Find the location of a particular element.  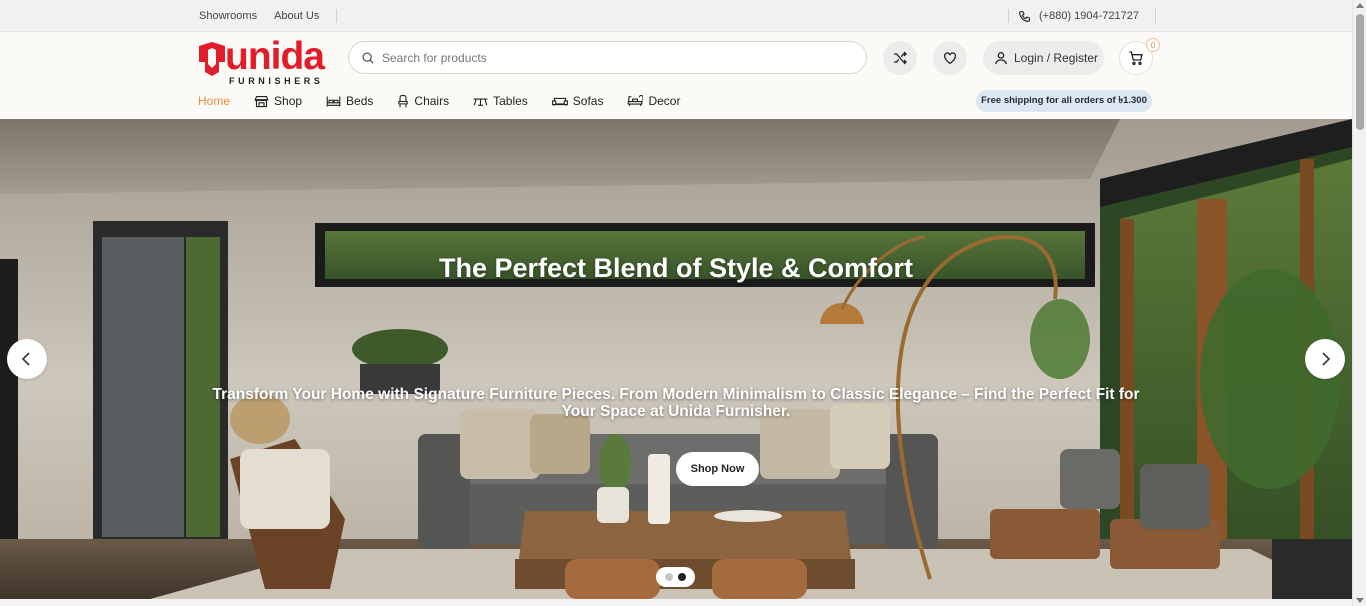

top-bar-contact: (+880) 1904-721727 is located at coordinates (1082, 16).